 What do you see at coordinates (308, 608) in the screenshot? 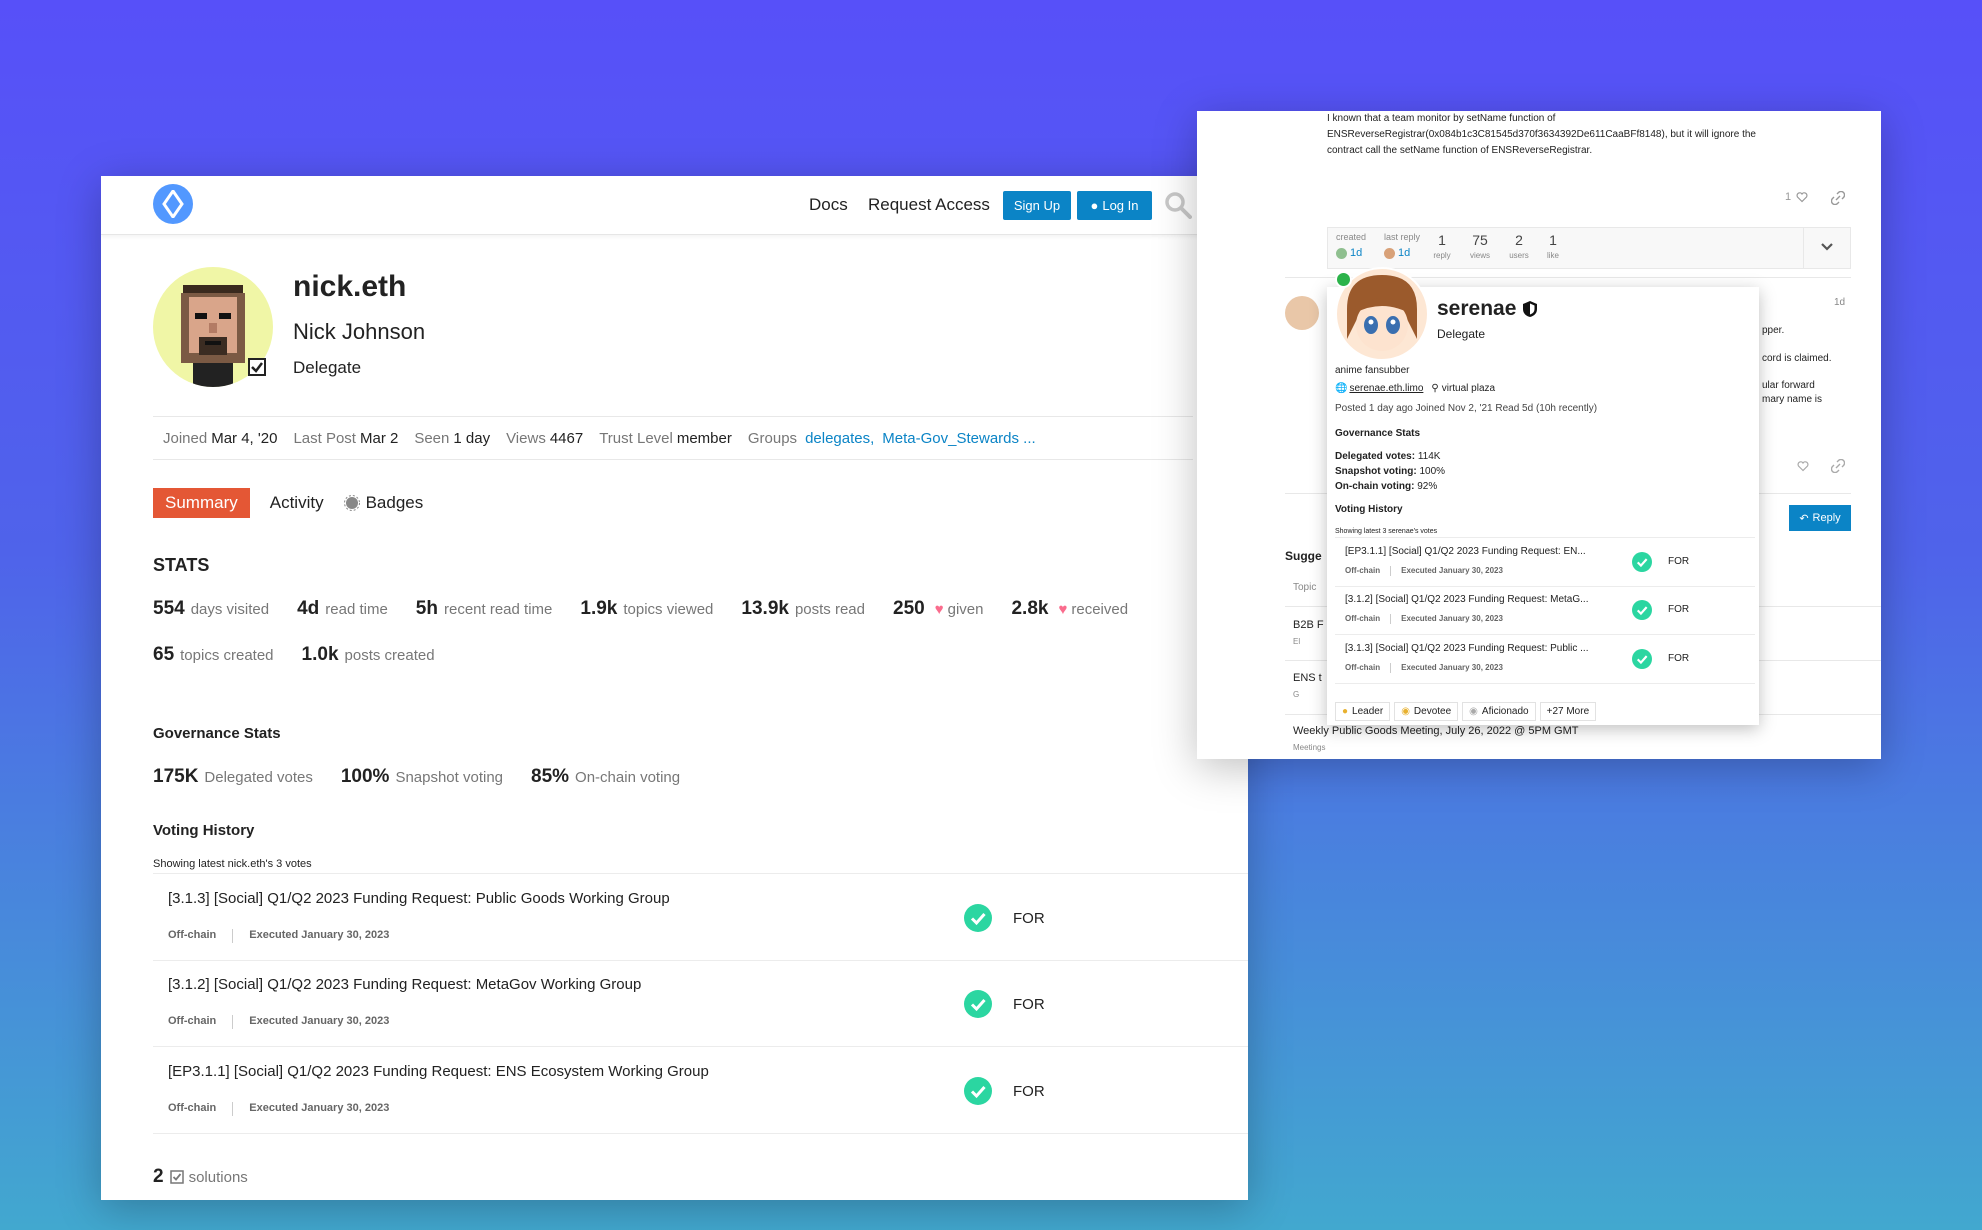
I see `stat-read-time-value: 4d` at bounding box center [308, 608].